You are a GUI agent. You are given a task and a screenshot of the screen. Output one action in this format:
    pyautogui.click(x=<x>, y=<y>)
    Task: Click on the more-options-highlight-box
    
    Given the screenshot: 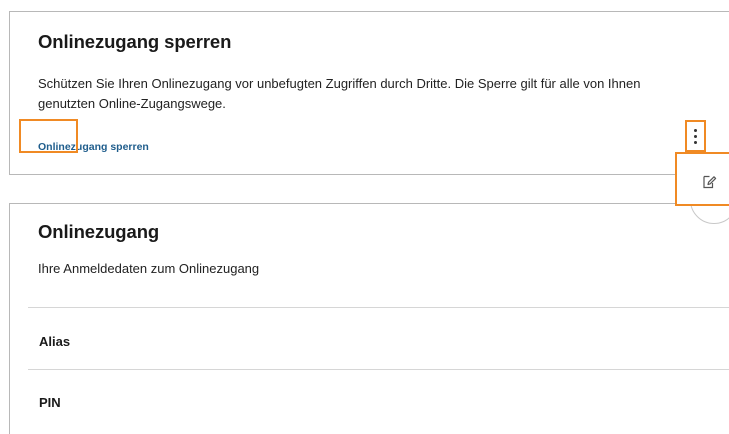 What is the action you would take?
    pyautogui.click(x=695, y=136)
    